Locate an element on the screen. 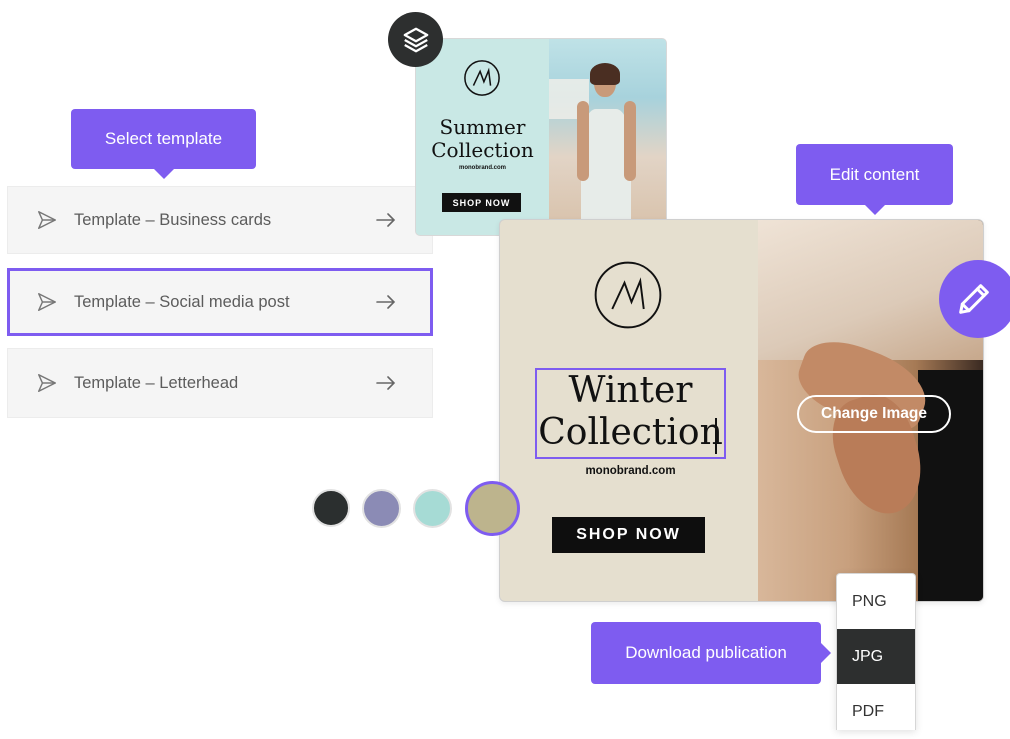 The height and width of the screenshot is (739, 1010). summer-model-photo is located at coordinates (607, 137).